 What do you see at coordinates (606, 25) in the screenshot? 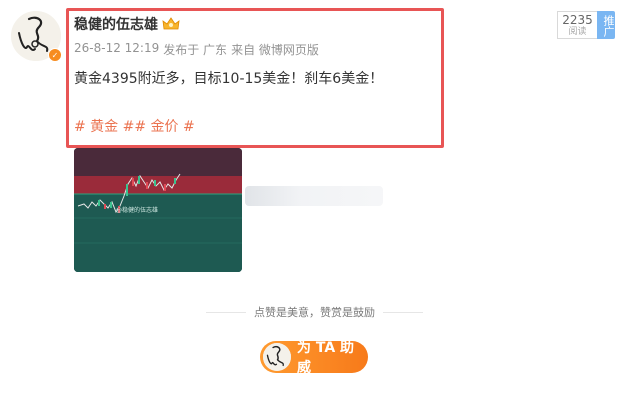
I see `promote-button: 推广` at bounding box center [606, 25].